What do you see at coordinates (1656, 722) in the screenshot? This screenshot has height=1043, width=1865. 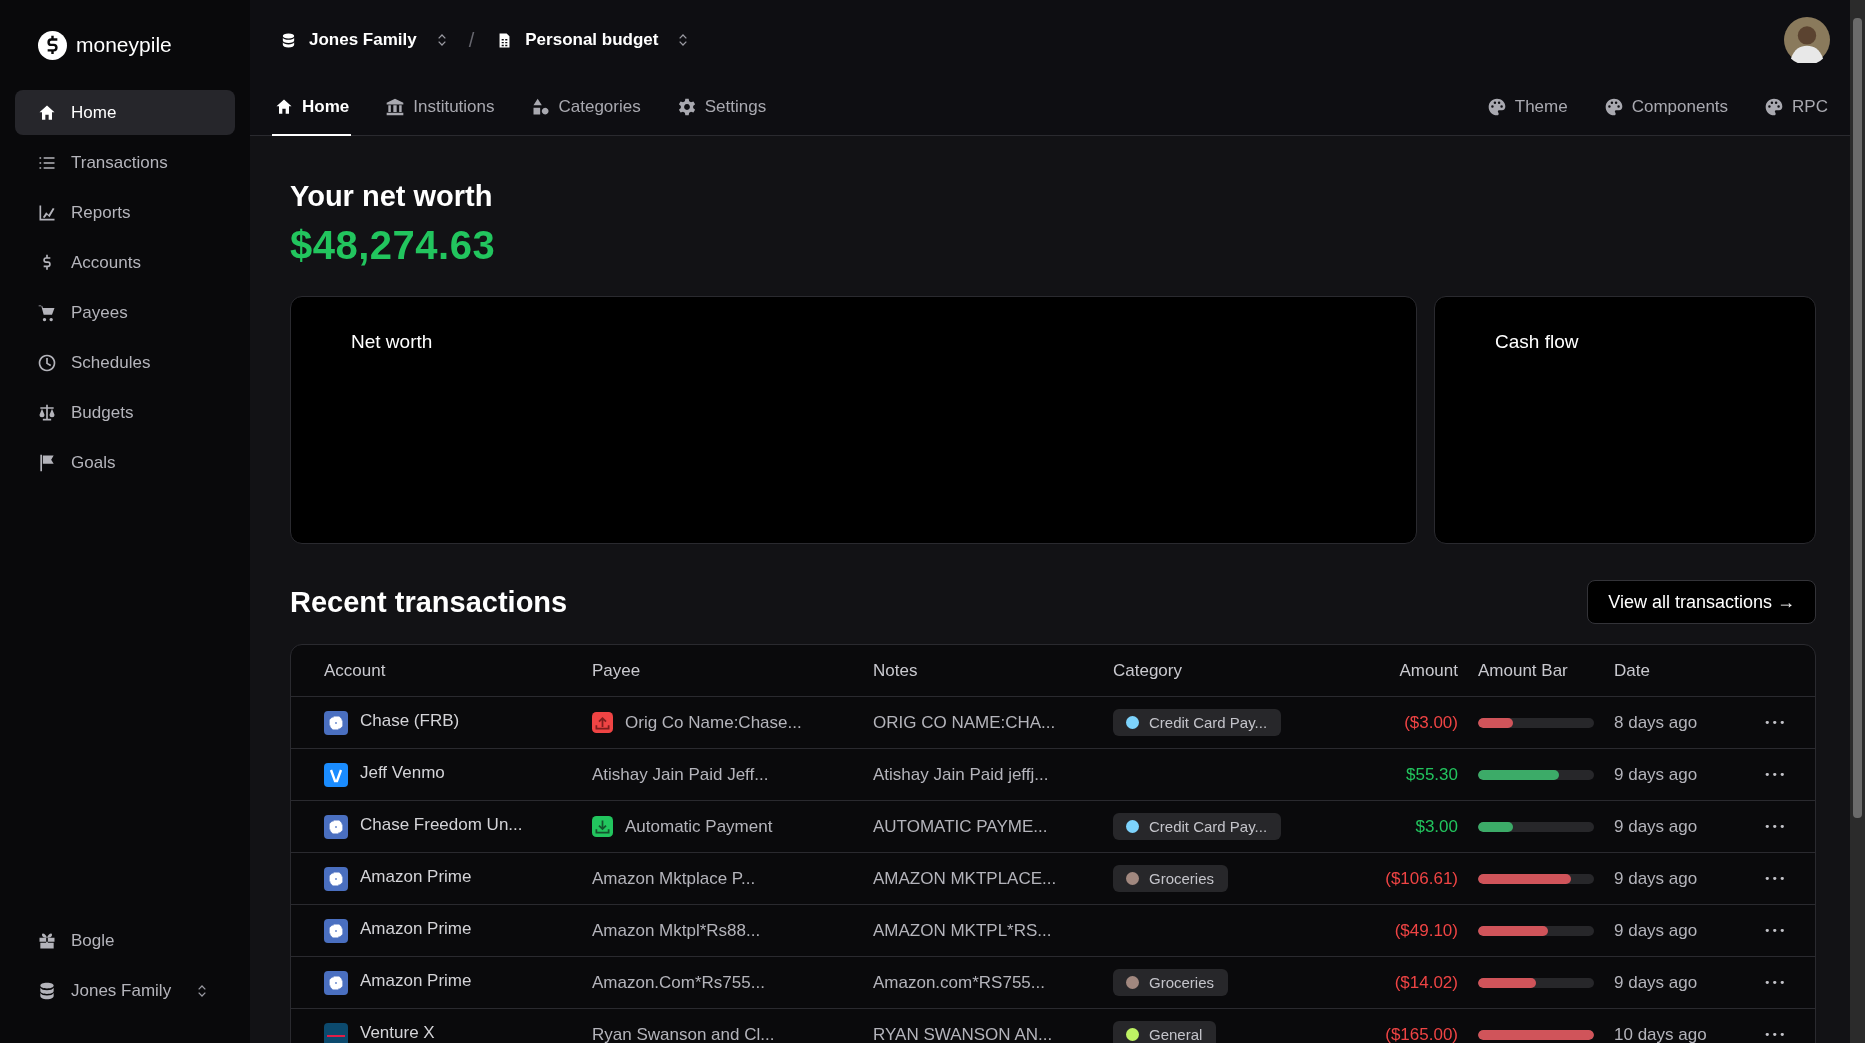 I see `date-text: 8 days ago` at bounding box center [1656, 722].